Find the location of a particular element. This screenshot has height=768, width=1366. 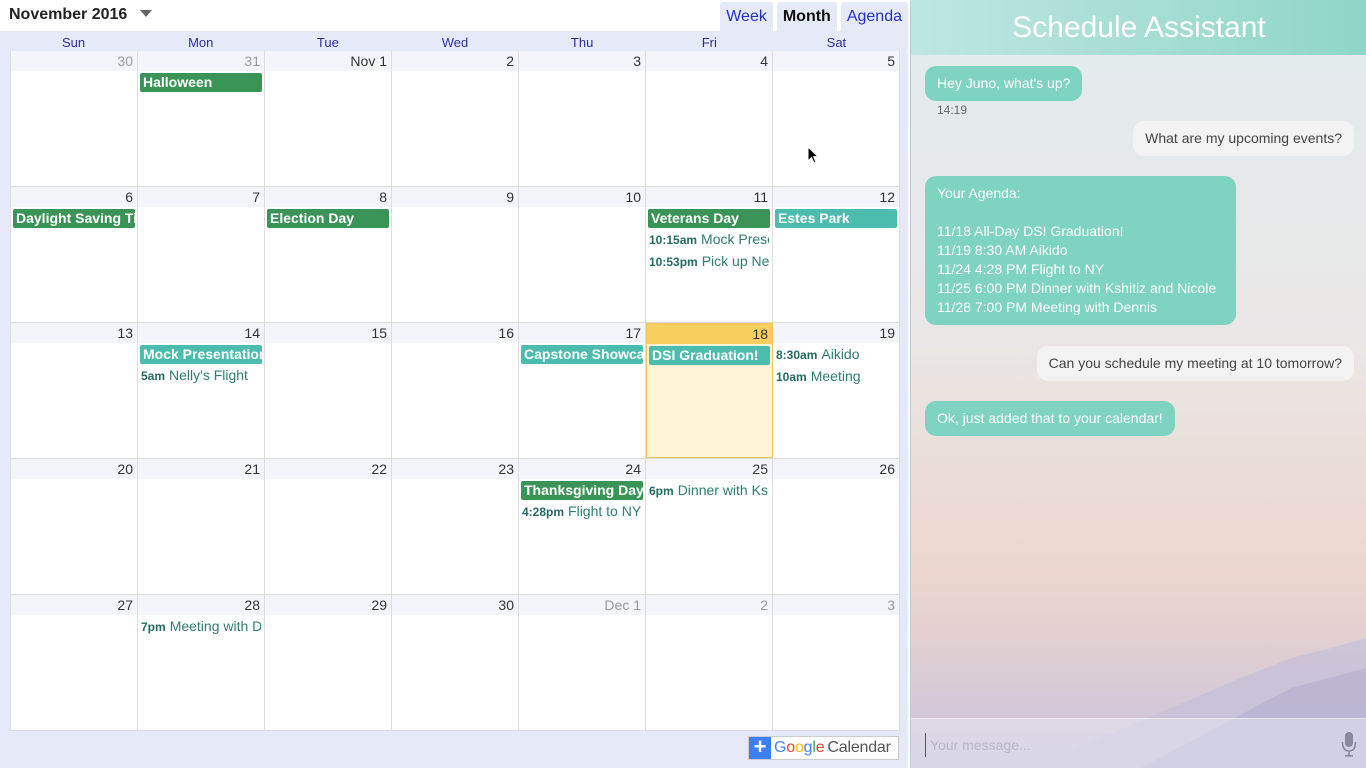

timed-event: 7pmMeeting with Dennis is located at coordinates (201, 626).